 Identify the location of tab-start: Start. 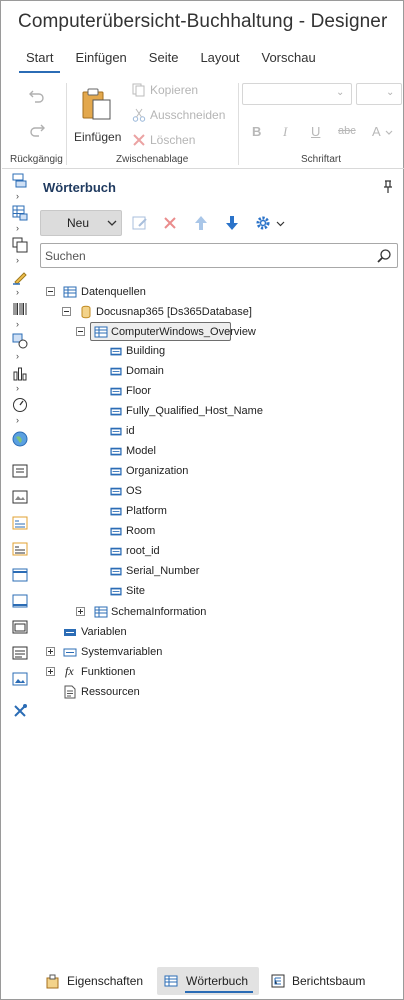
(39, 61).